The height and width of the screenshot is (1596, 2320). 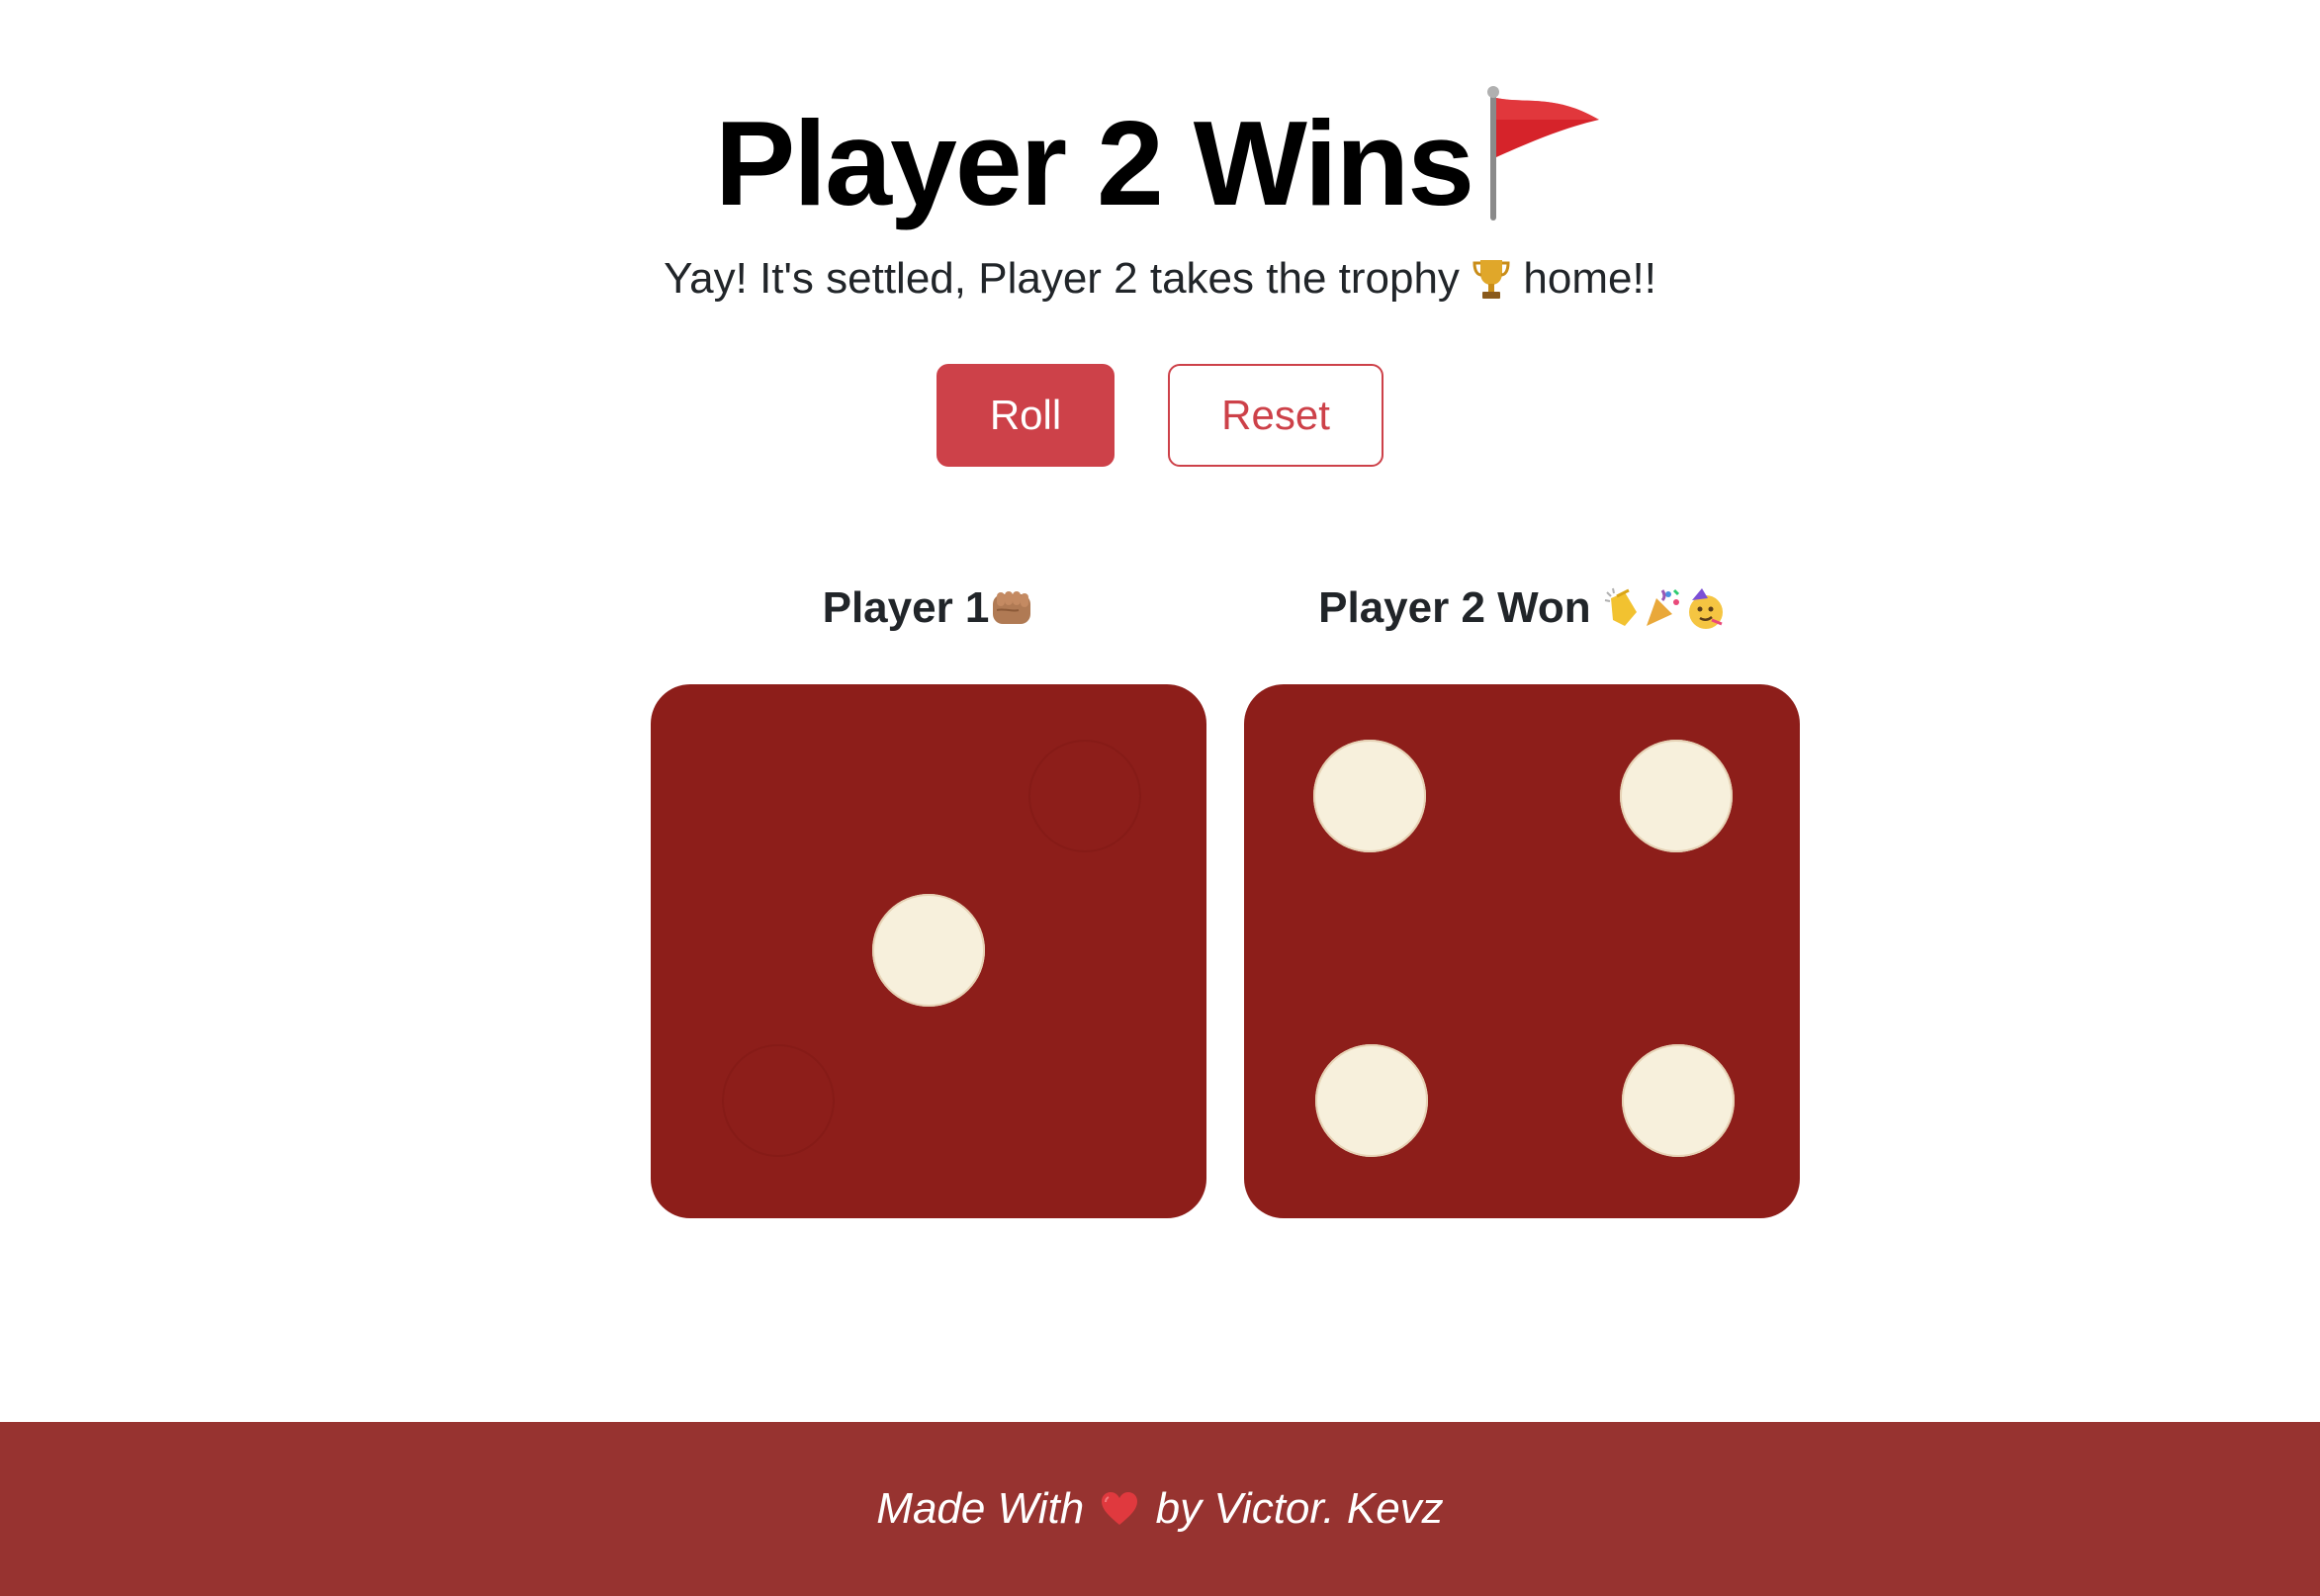 I want to click on player-1-name: Player 1, so click(x=929, y=608).